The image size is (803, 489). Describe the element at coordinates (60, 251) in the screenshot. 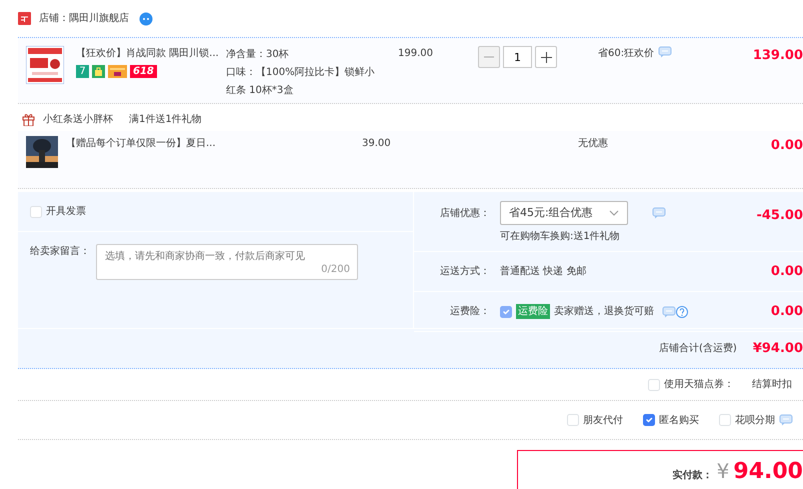

I see `message-label: 给卖家留言：` at that location.